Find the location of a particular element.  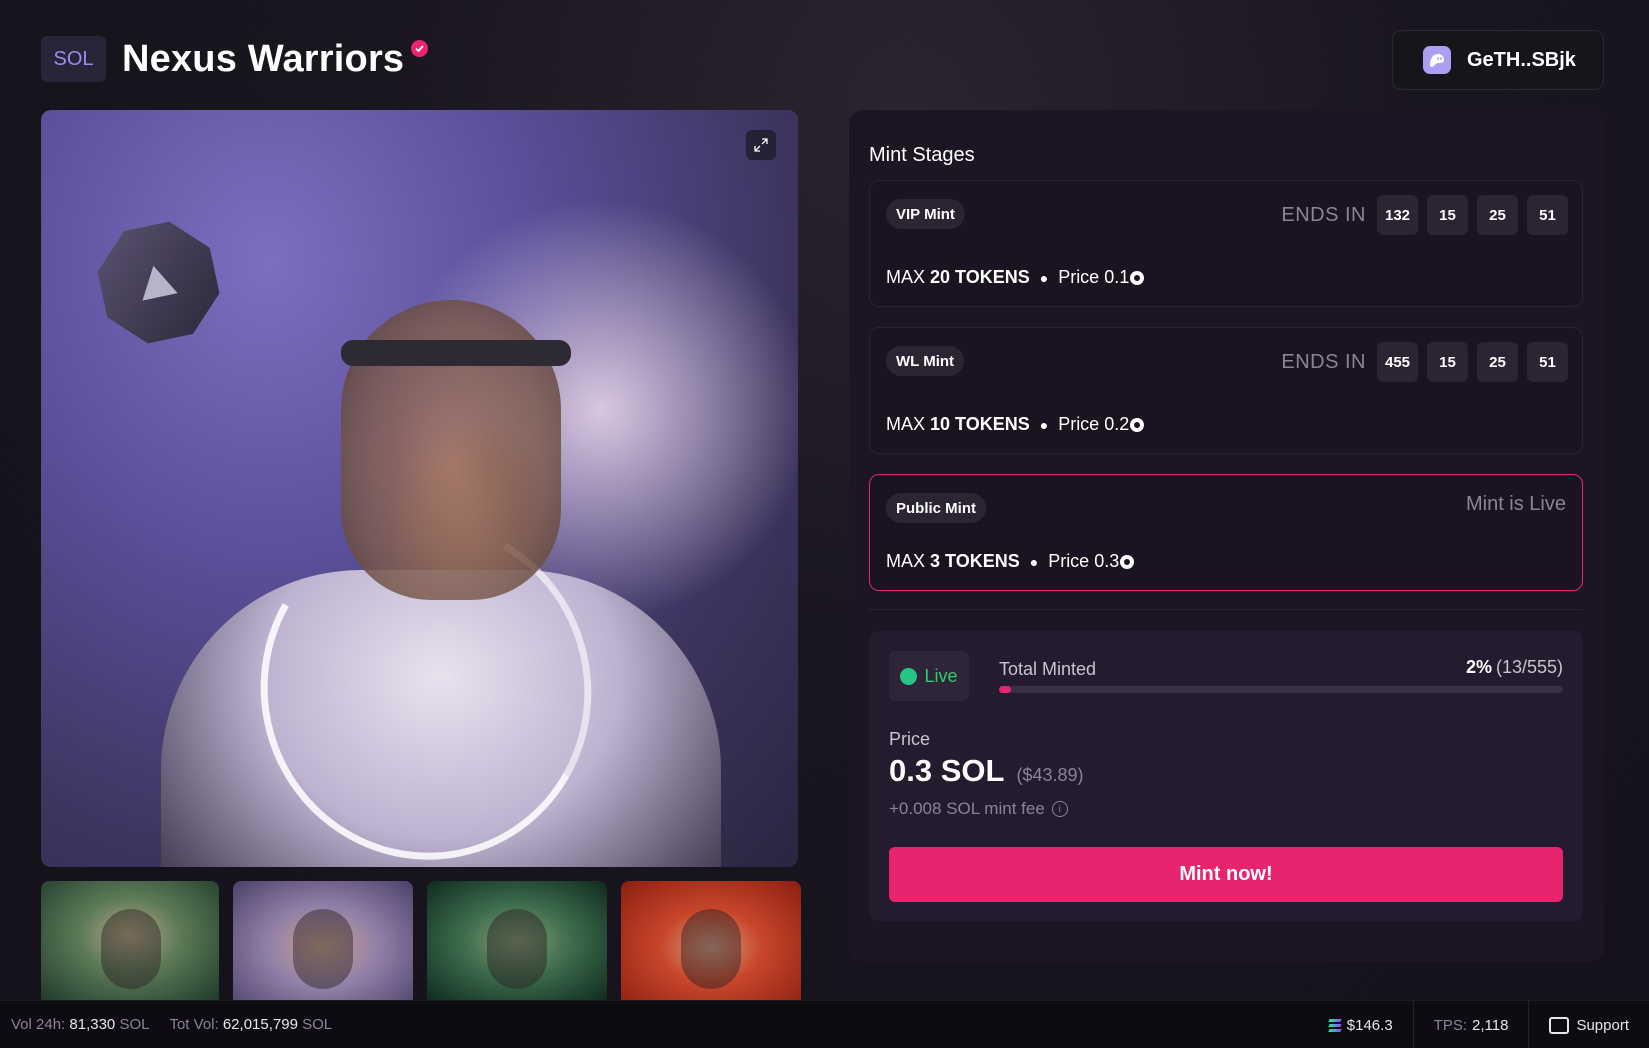

stage-limits: MAX 10 TOKENS ● Price 0.2 is located at coordinates (1015, 424).